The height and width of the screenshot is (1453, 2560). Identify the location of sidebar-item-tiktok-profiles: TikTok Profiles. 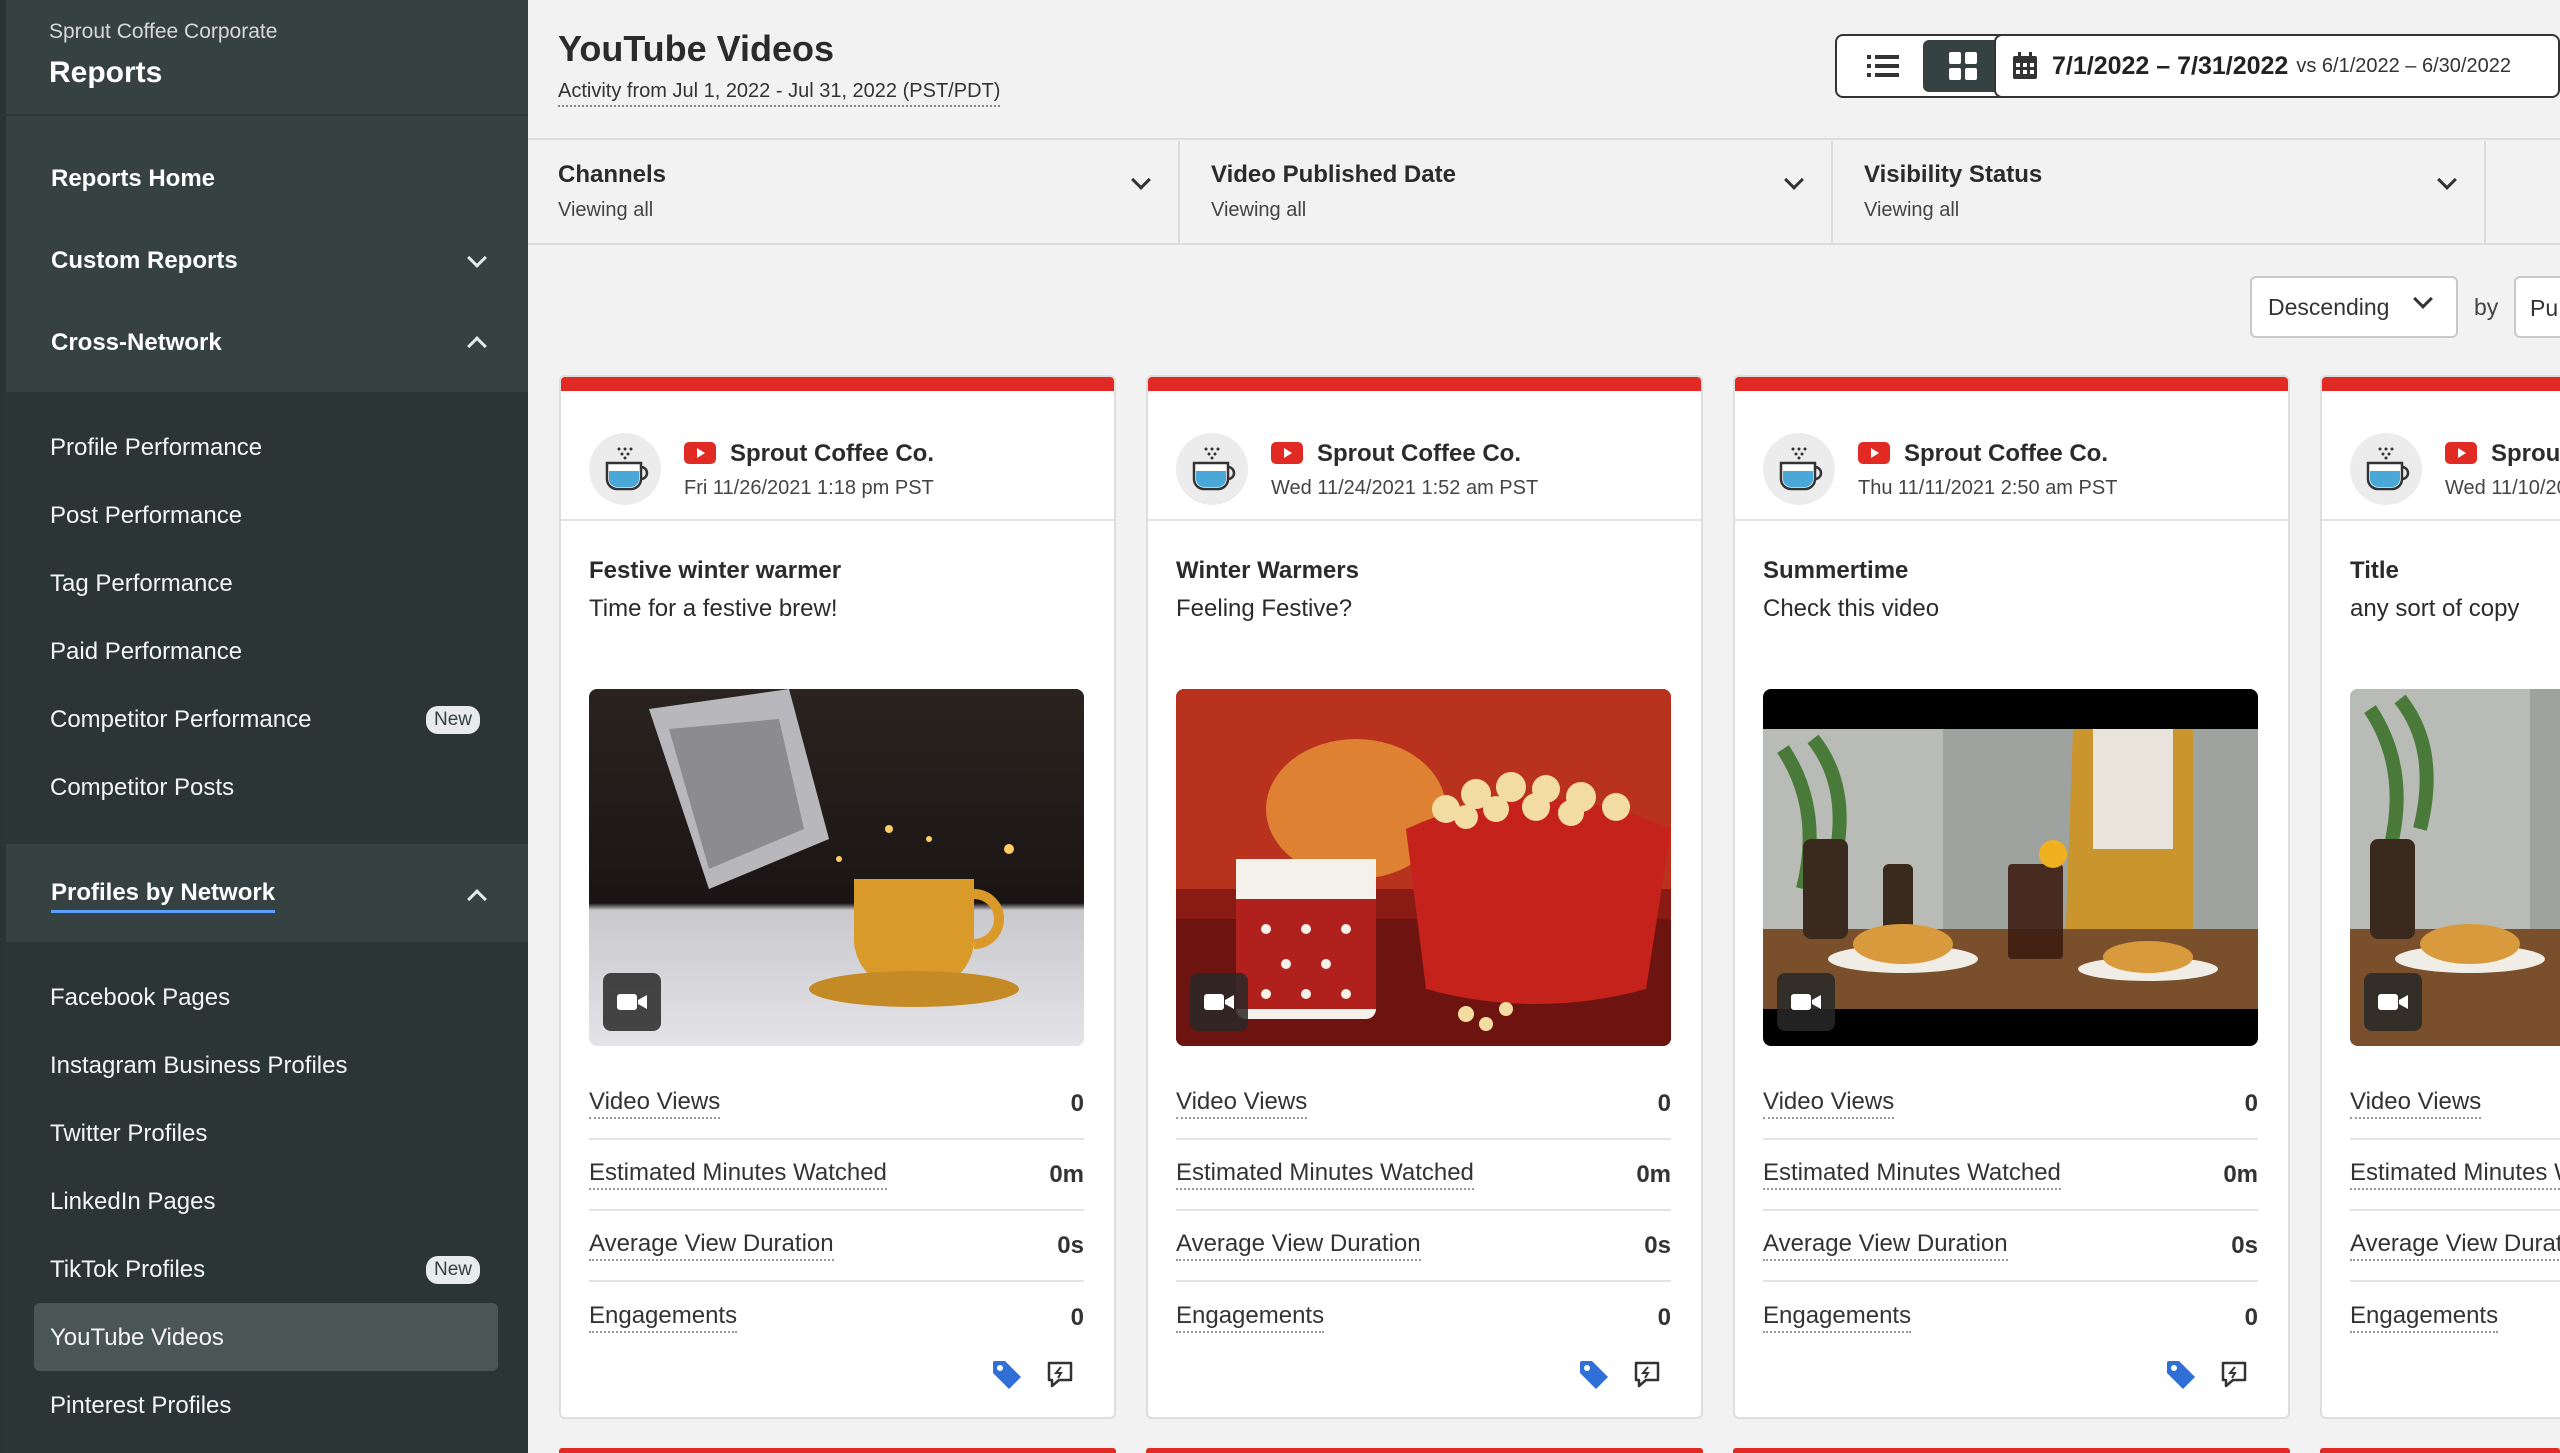
(127, 1270).